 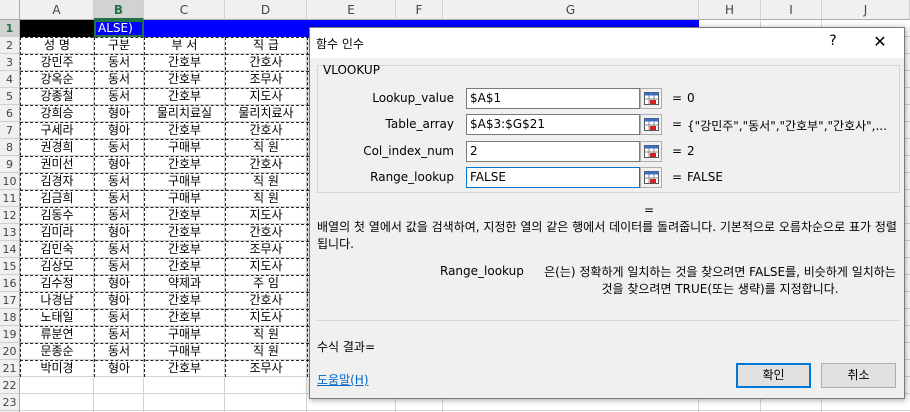 I want to click on table-header-cell: 부 서, so click(x=184, y=45).